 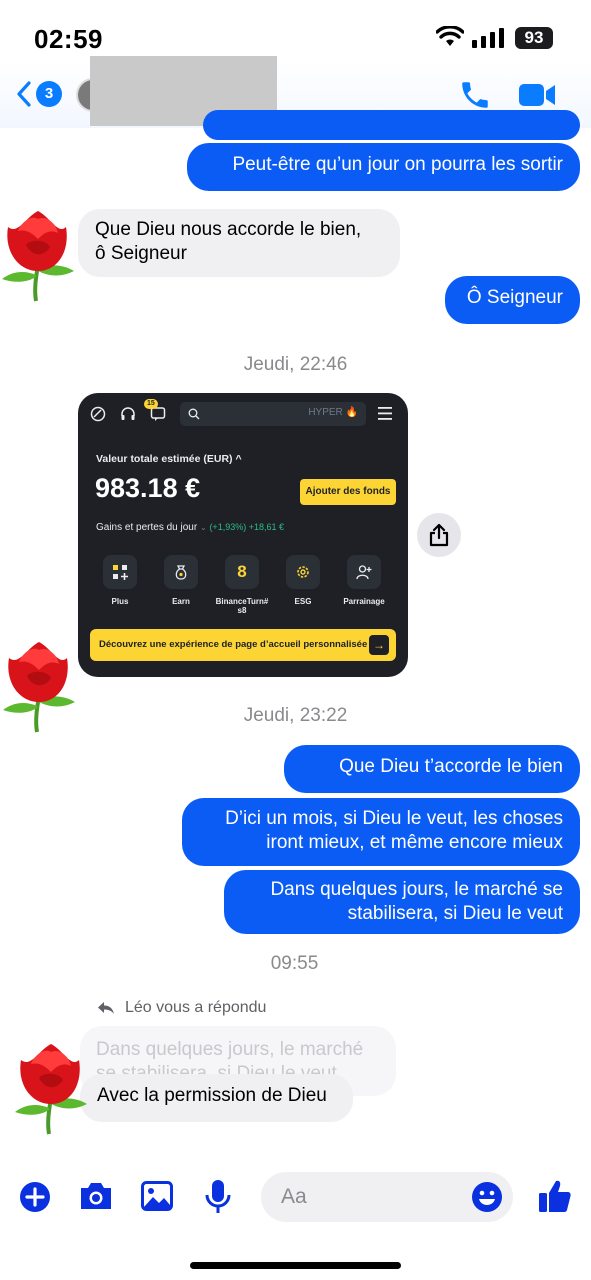 I want to click on message-text: Que Dieu t’accorde le bien, so click(x=451, y=766).